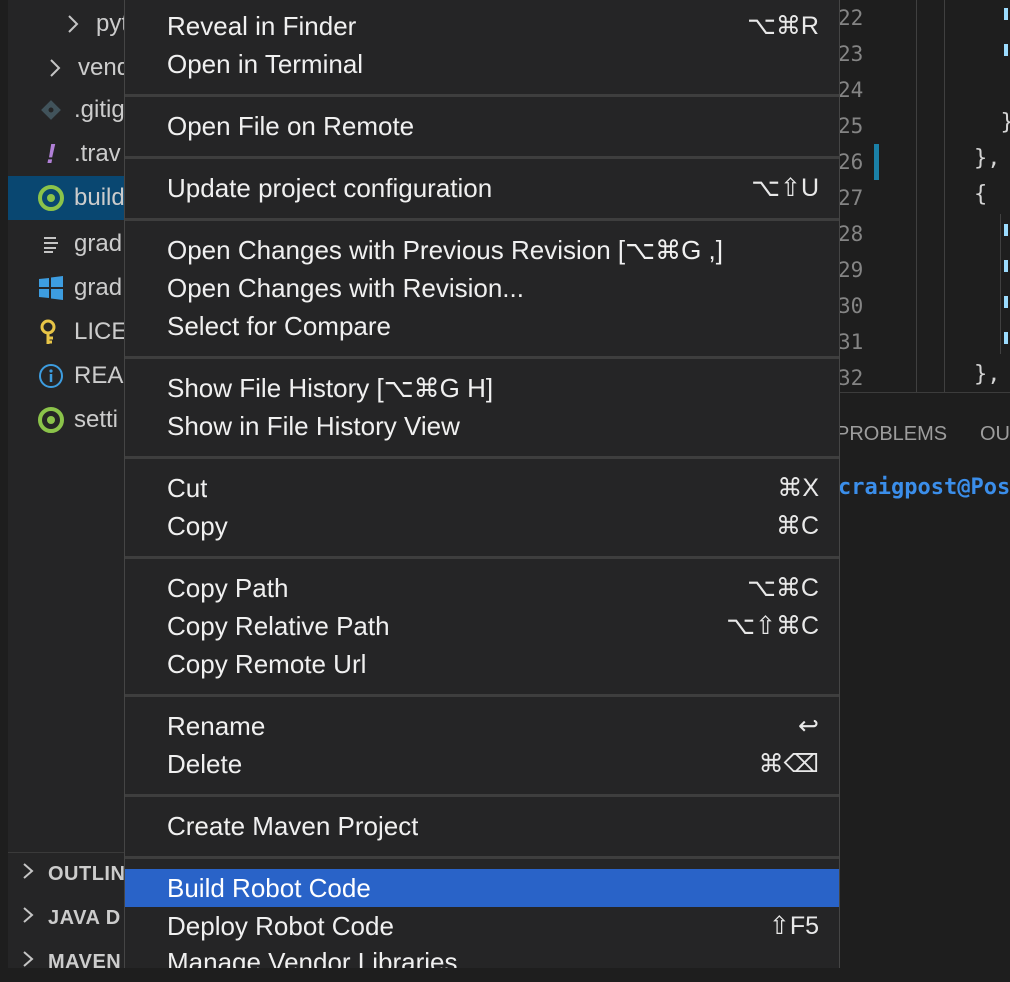  I want to click on line-number: 26, so click(851, 162).